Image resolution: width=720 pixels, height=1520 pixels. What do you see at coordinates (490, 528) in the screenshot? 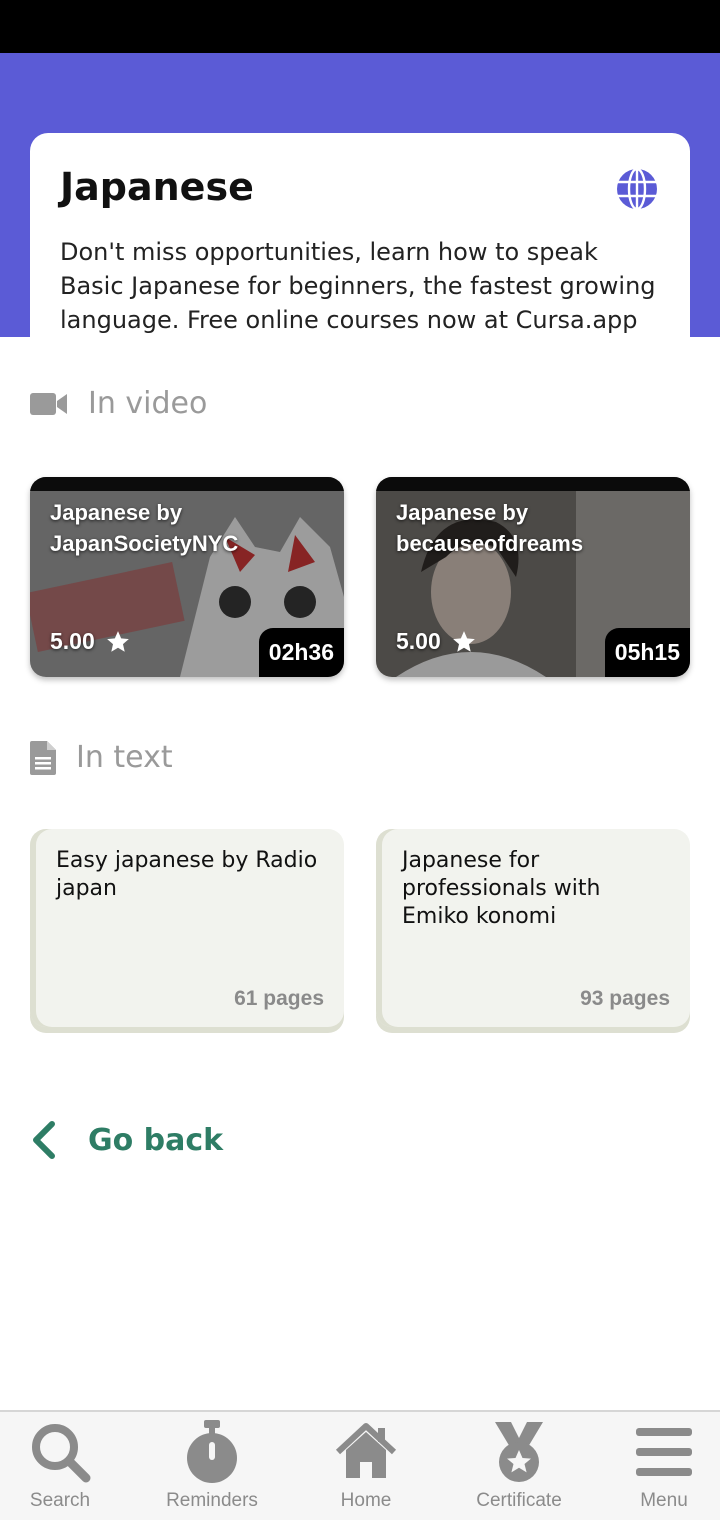
I see `video-title: Japanese by becauseofdreams` at bounding box center [490, 528].